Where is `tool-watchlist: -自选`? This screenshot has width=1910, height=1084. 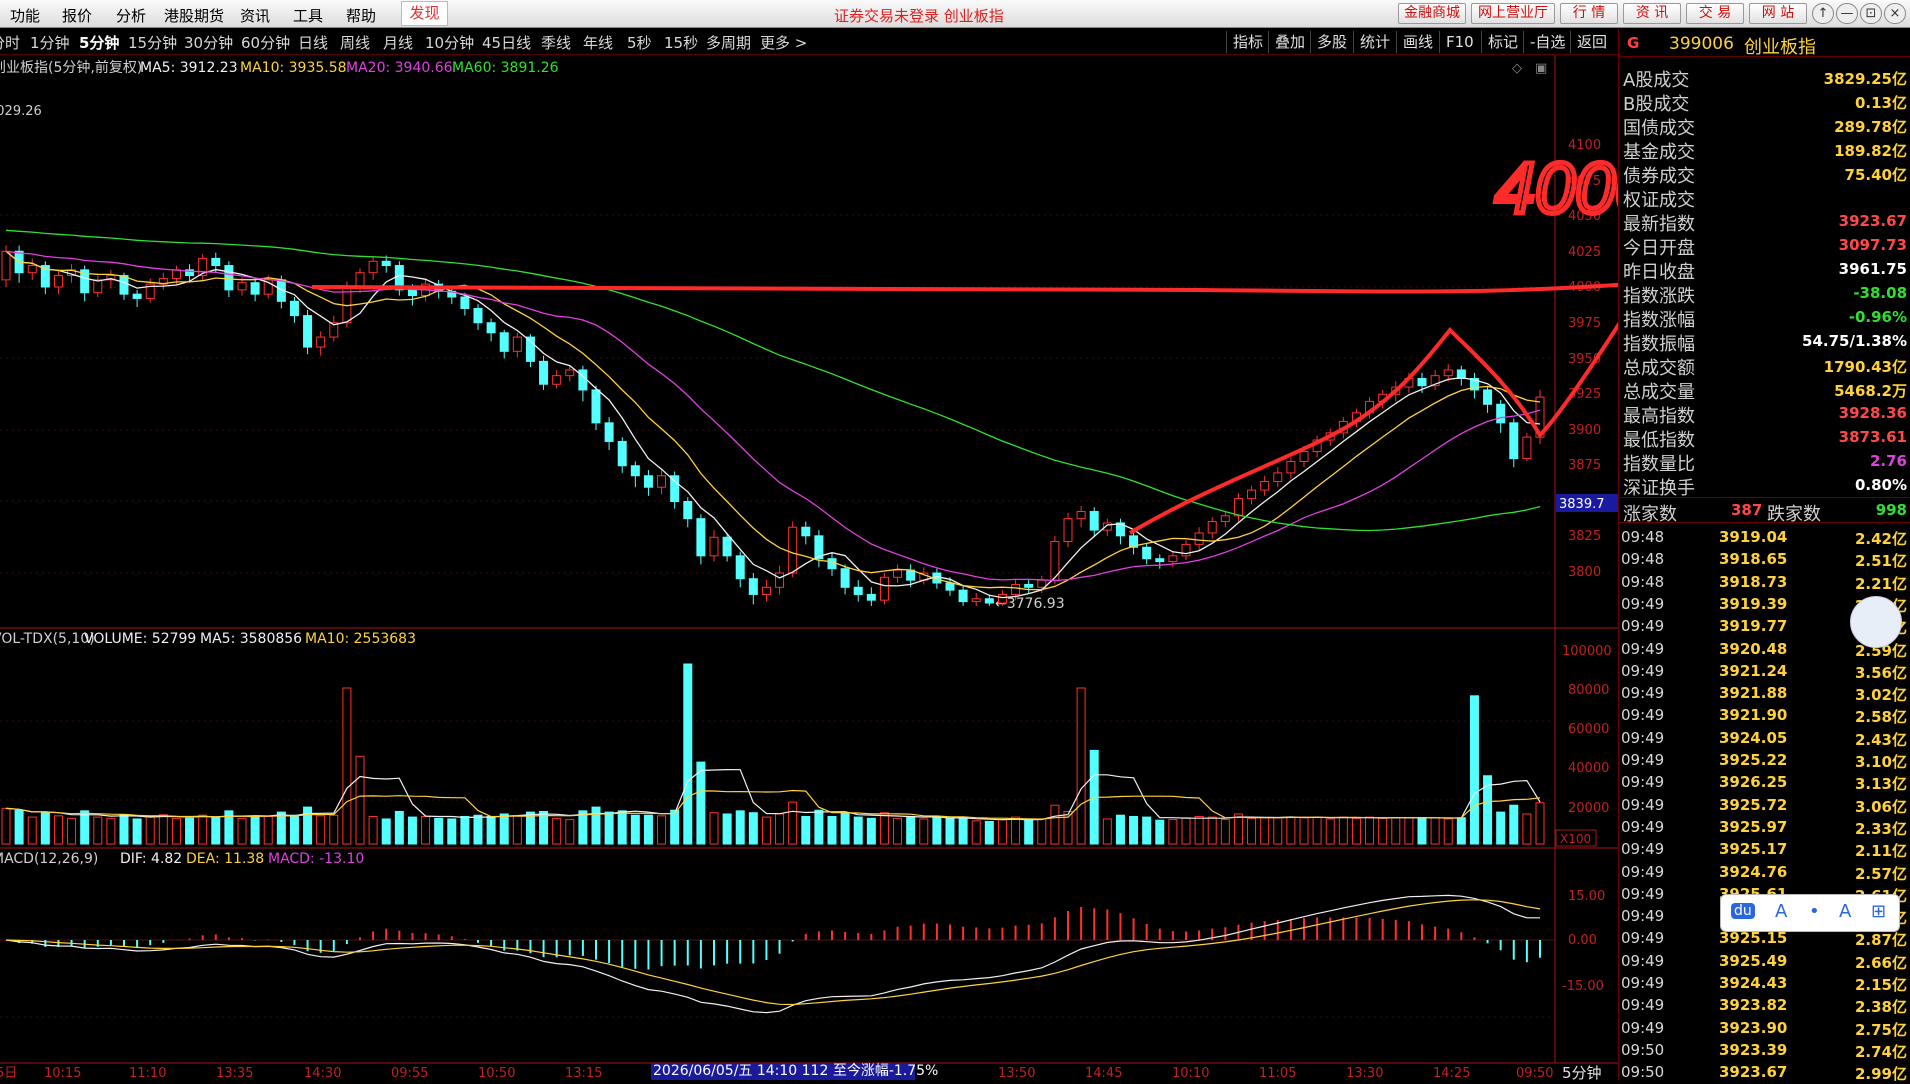 tool-watchlist: -自选 is located at coordinates (1544, 42).